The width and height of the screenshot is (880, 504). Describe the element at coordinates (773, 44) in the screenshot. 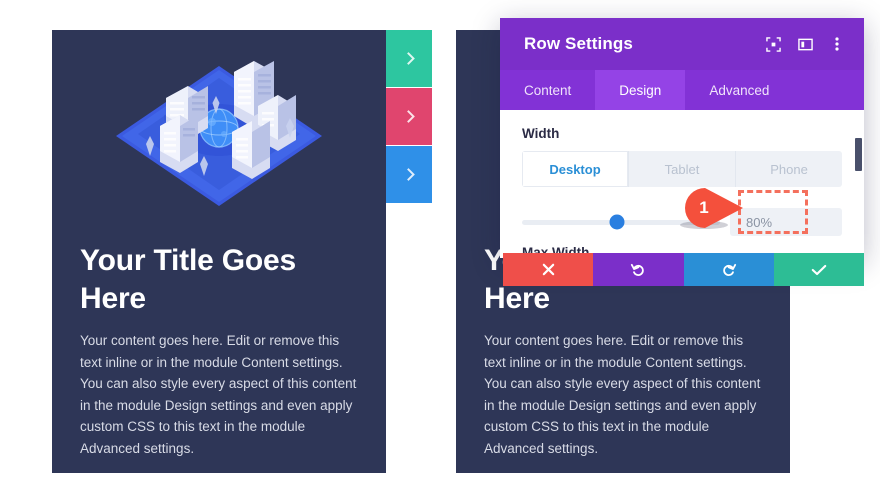

I see `expand-view-icon` at that location.